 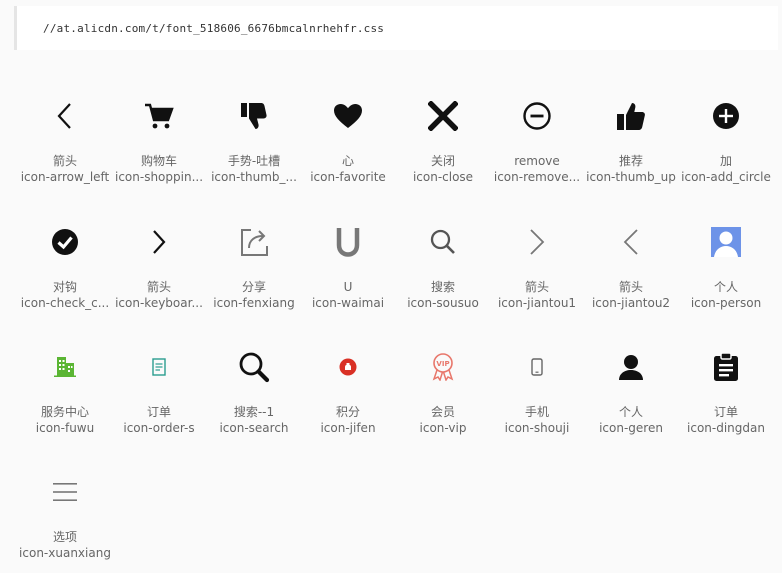 I want to click on icon-chinese-name: 搜索--1, so click(x=254, y=412).